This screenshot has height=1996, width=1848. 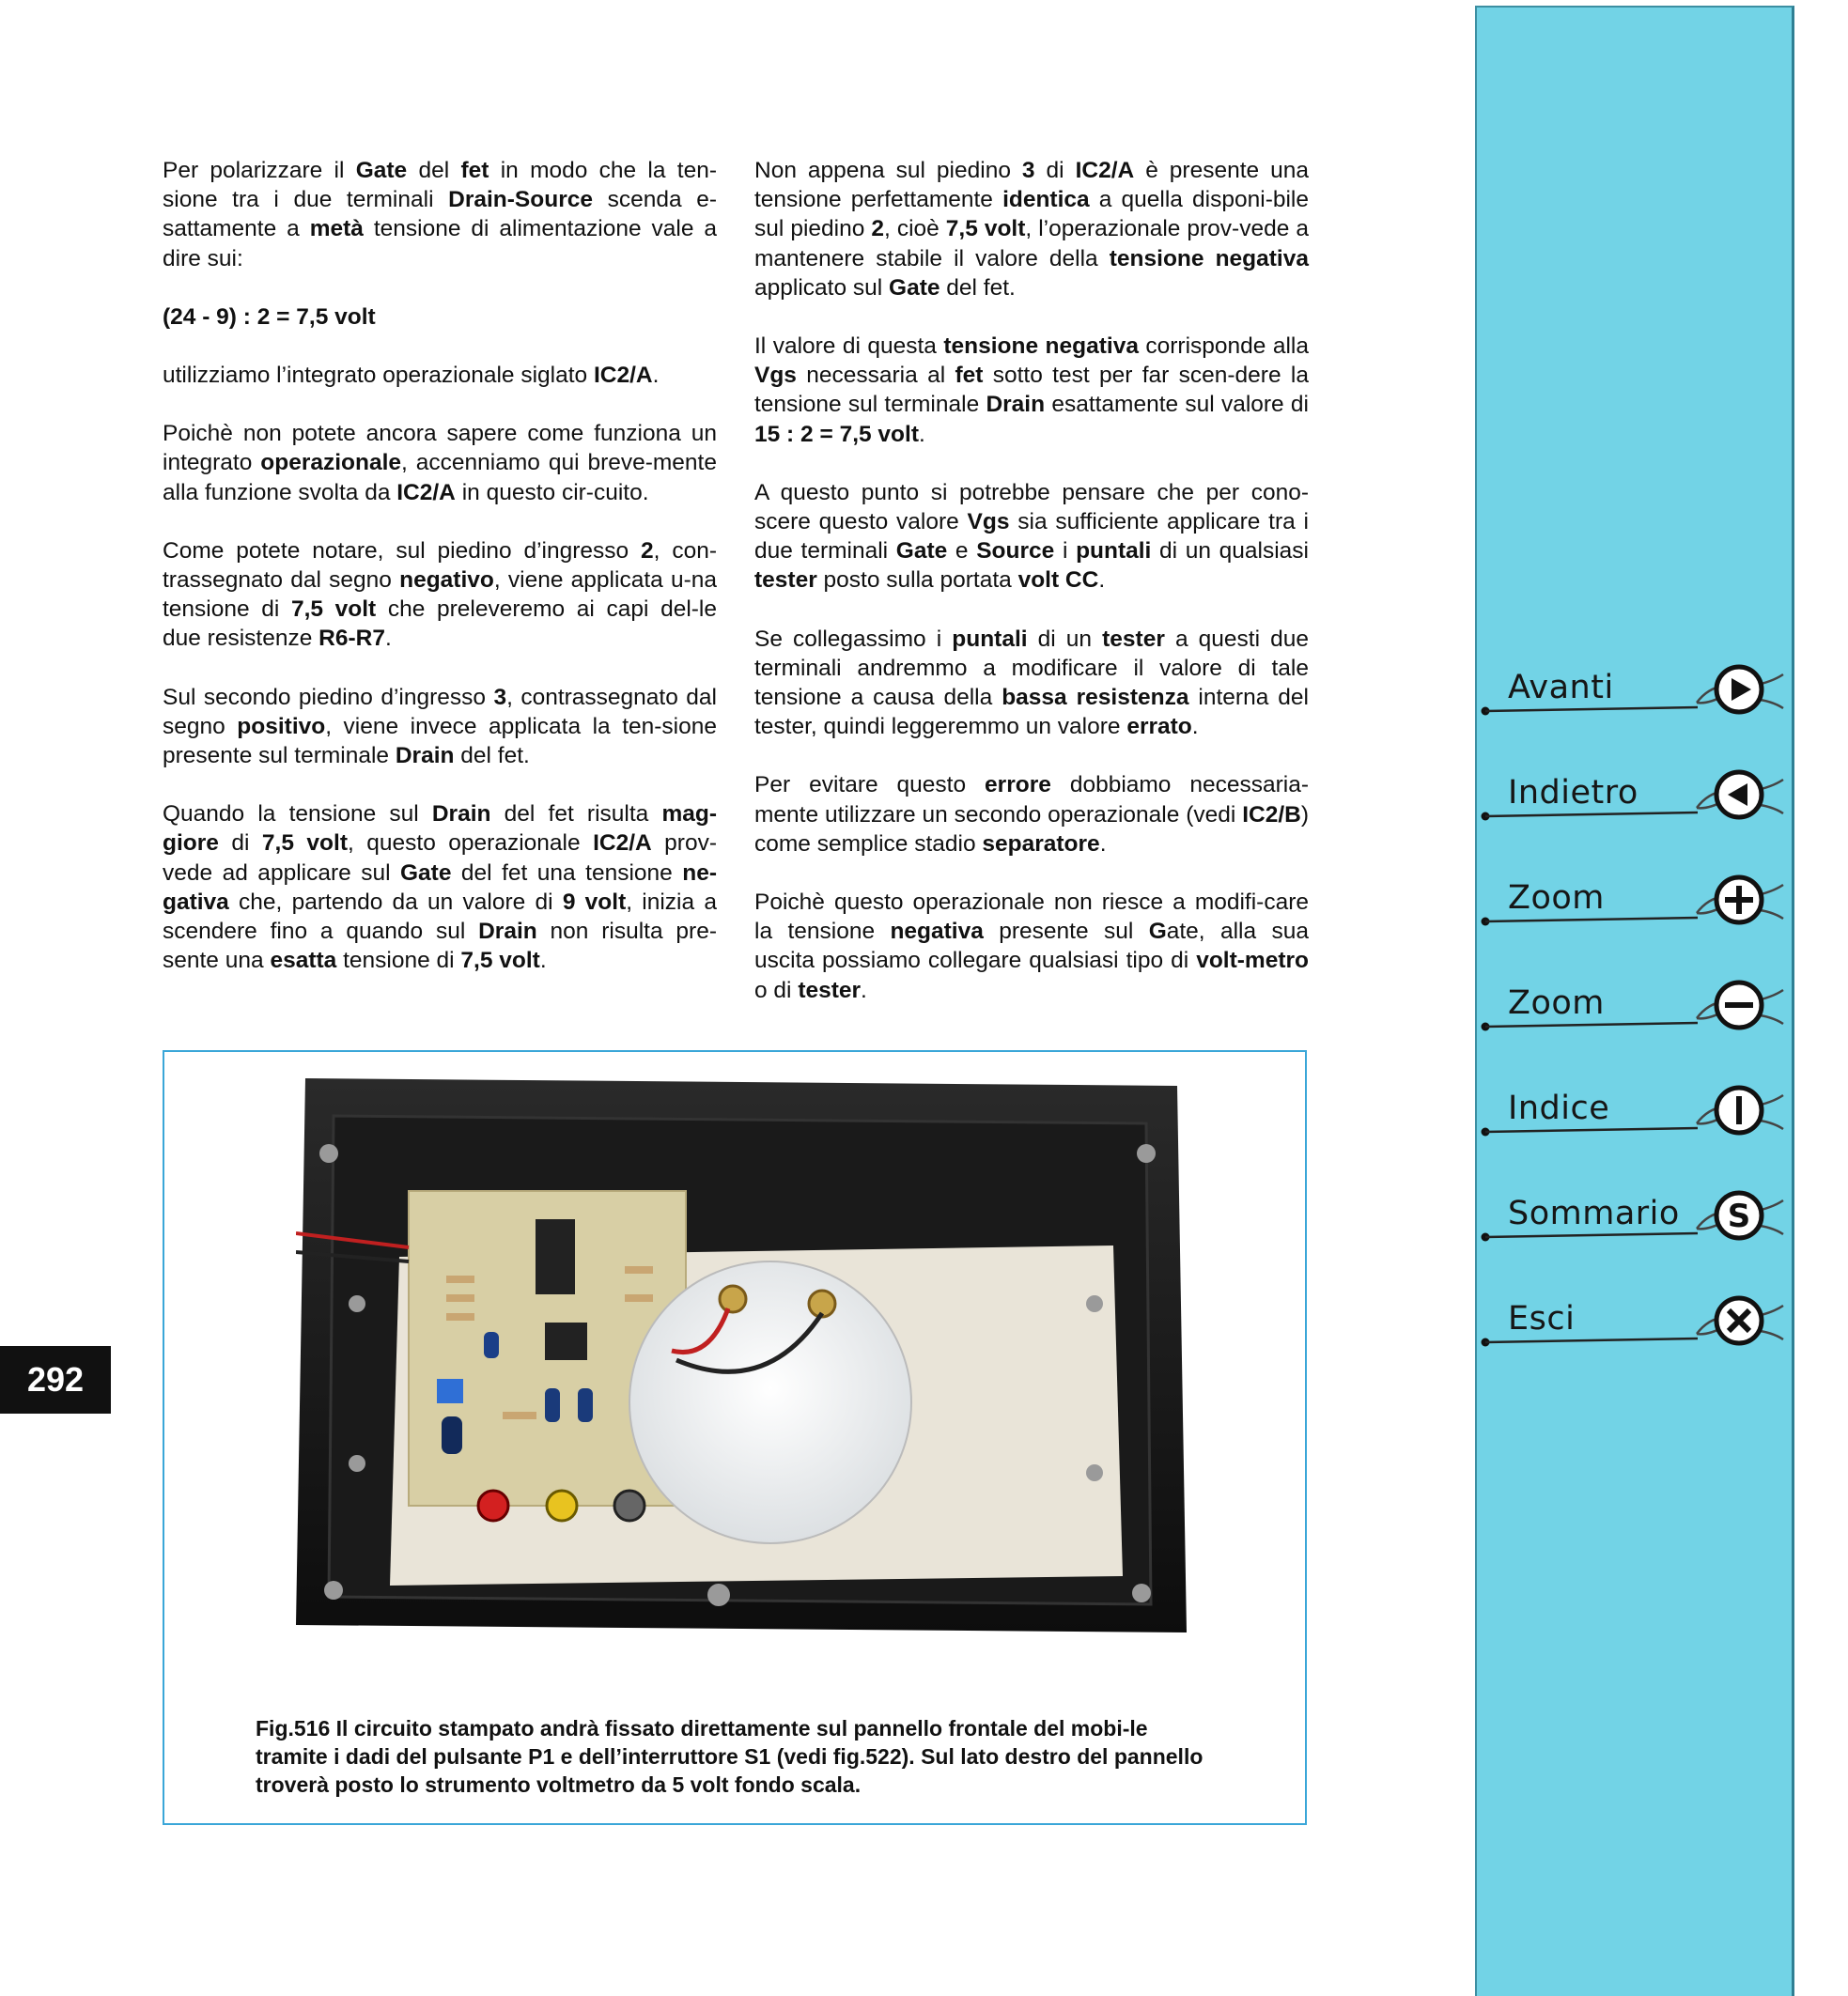 I want to click on close-x-icon, so click(x=1738, y=1320).